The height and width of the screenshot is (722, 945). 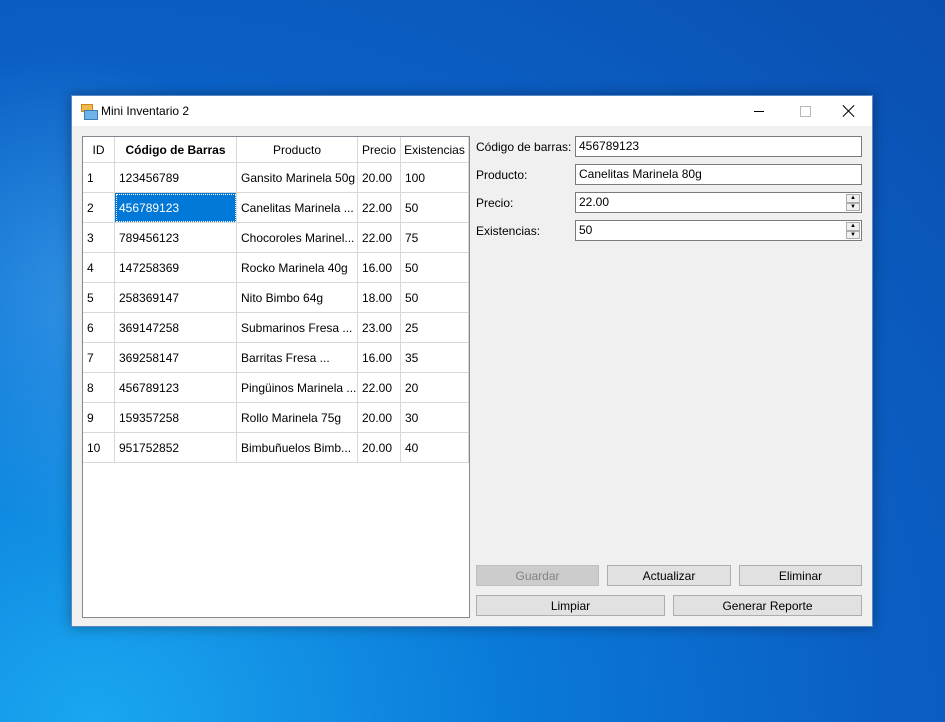 What do you see at coordinates (435, 178) in the screenshot?
I see `cell-stock: 100` at bounding box center [435, 178].